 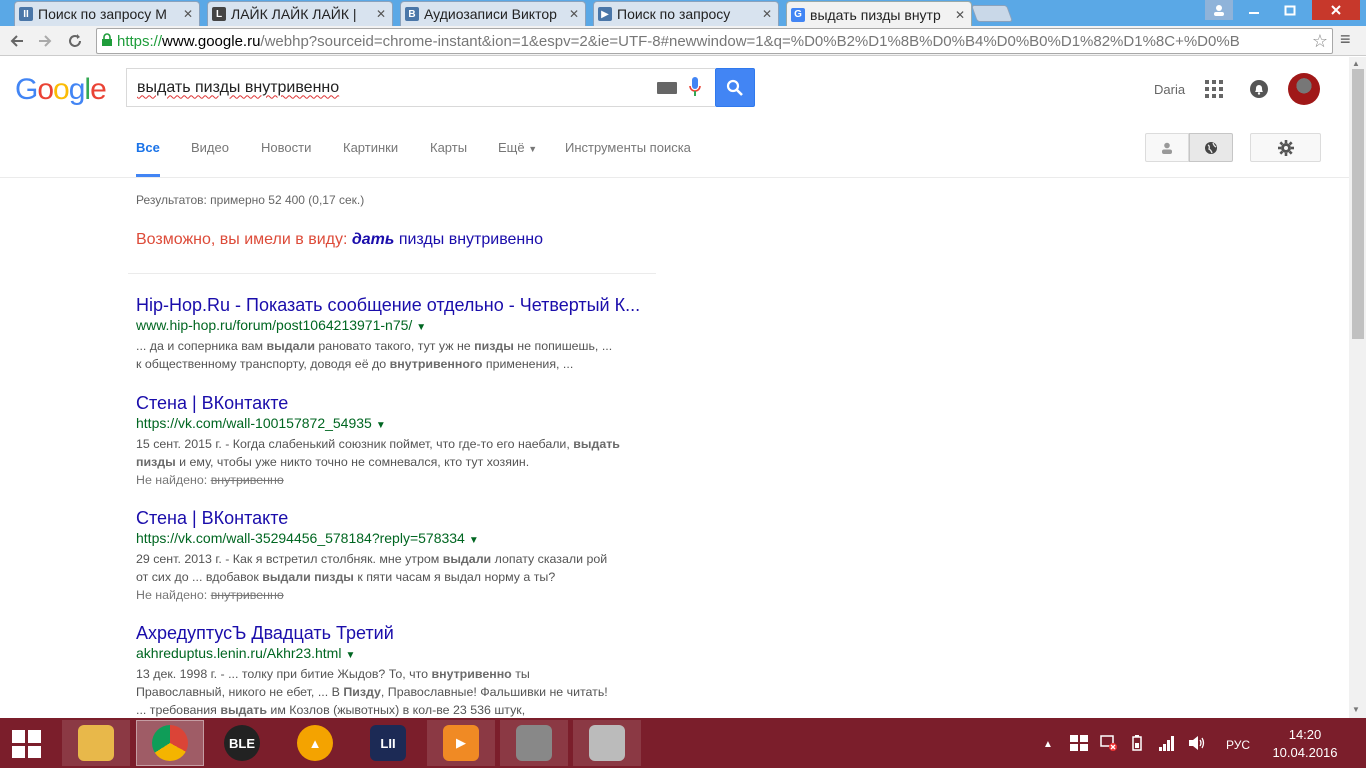 What do you see at coordinates (315, 743) in the screenshot?
I see `taskbar-app-aimp: ▲` at bounding box center [315, 743].